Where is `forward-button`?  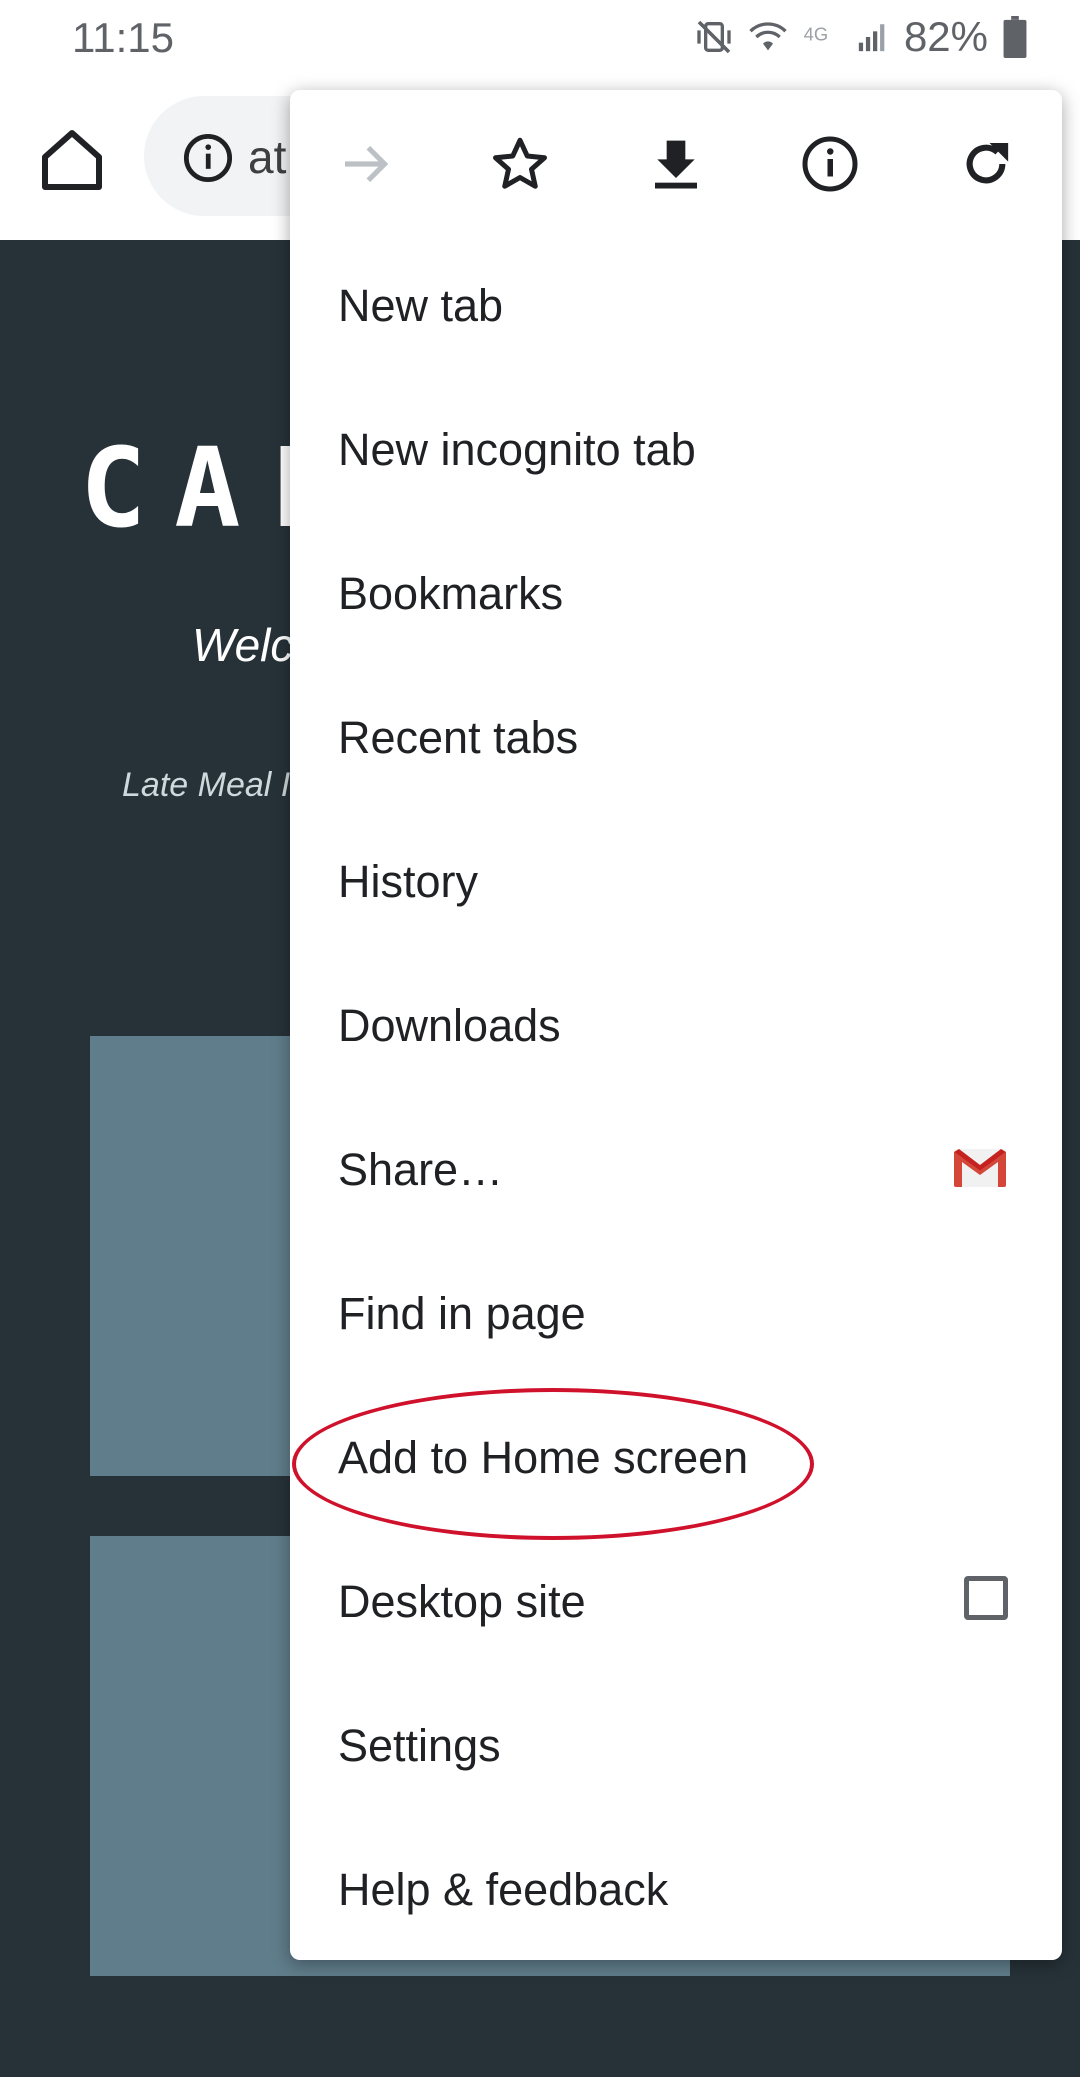 forward-button is located at coordinates (366, 164).